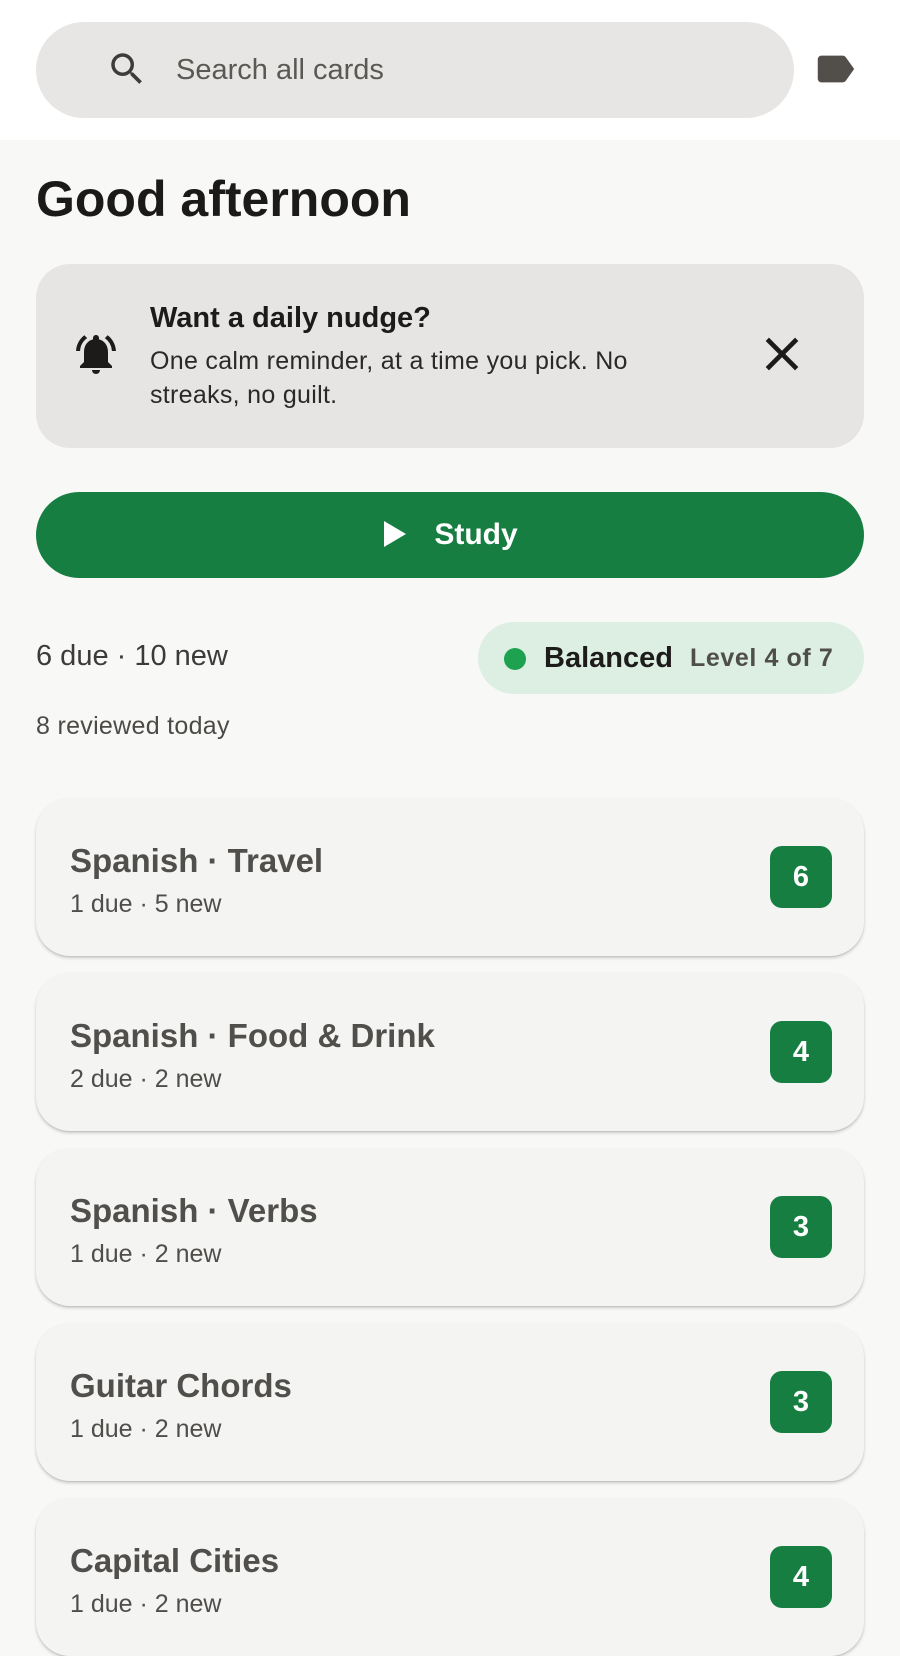  Describe the element at coordinates (838, 70) in the screenshot. I see `label-icon` at that location.